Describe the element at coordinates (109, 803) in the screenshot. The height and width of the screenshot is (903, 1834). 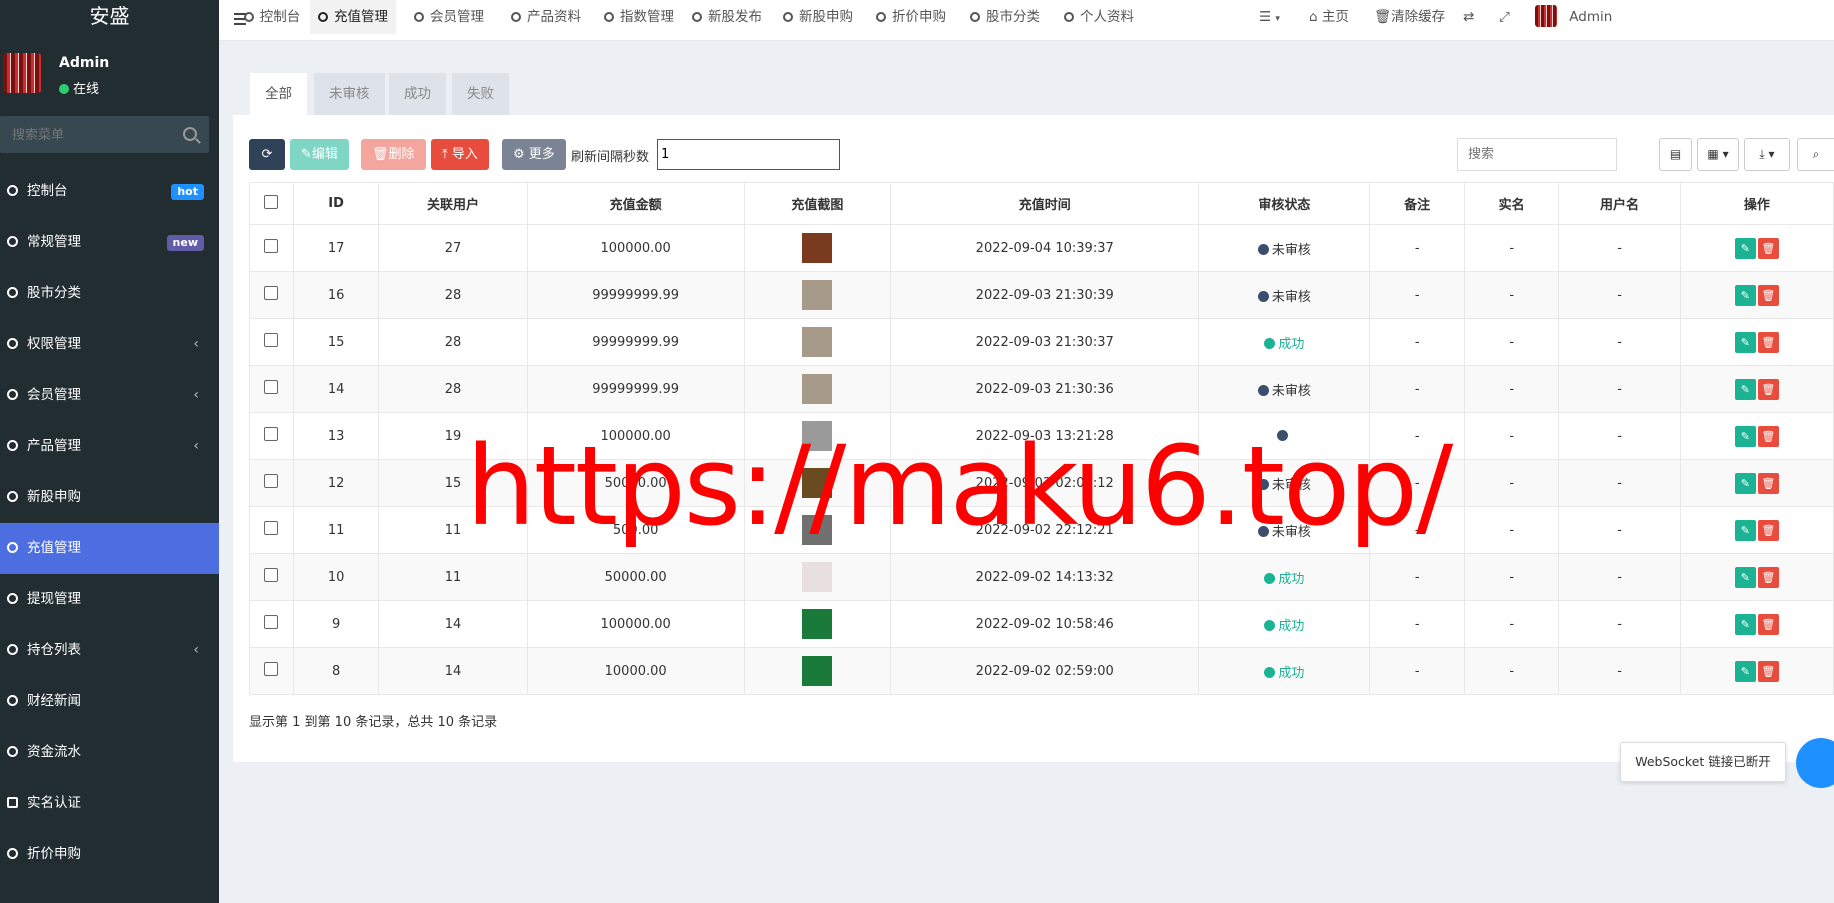
I see `sidebar-item-12: 实名认证` at that location.